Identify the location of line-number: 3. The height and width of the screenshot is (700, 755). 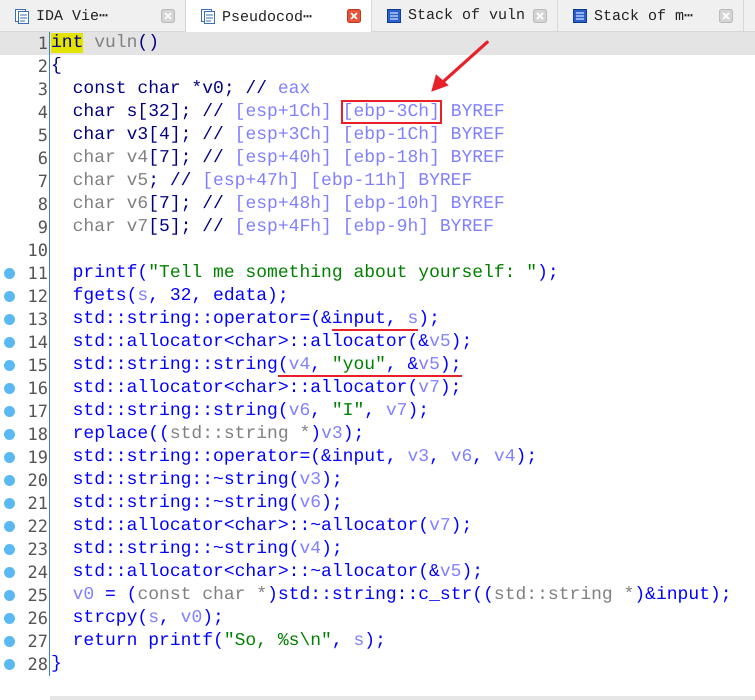
(43, 90).